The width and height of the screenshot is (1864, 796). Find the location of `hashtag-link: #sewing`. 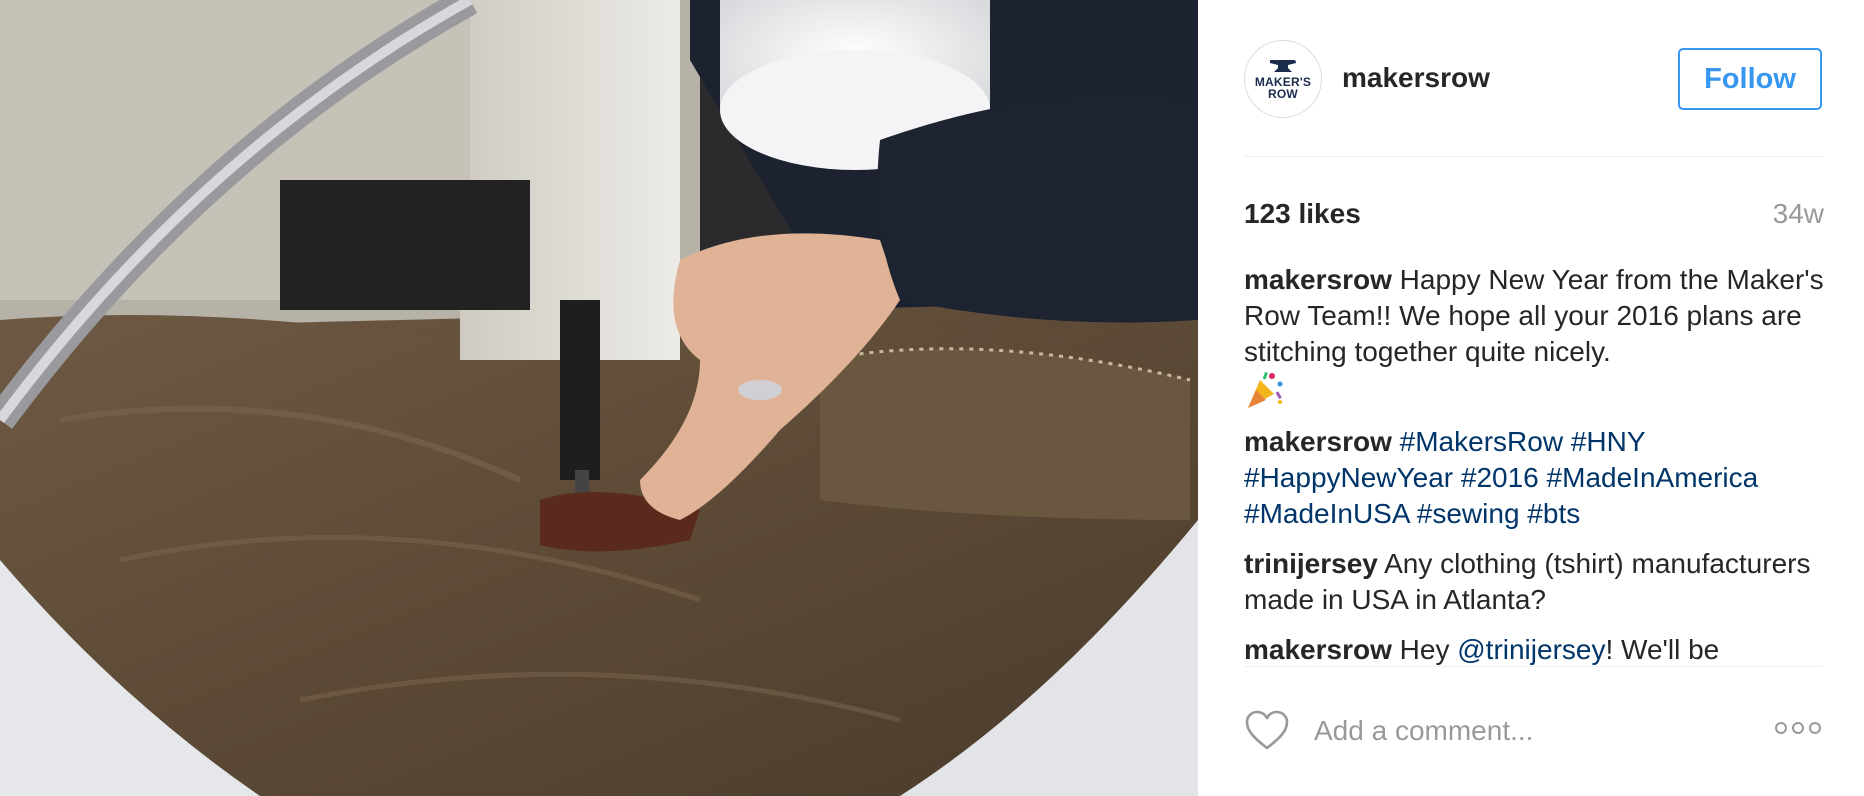

hashtag-link: #sewing is located at coordinates (1468, 513).